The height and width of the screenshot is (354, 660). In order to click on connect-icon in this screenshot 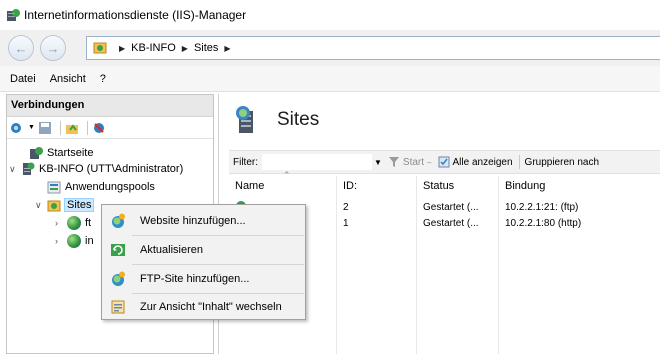, I will do `click(17, 128)`.